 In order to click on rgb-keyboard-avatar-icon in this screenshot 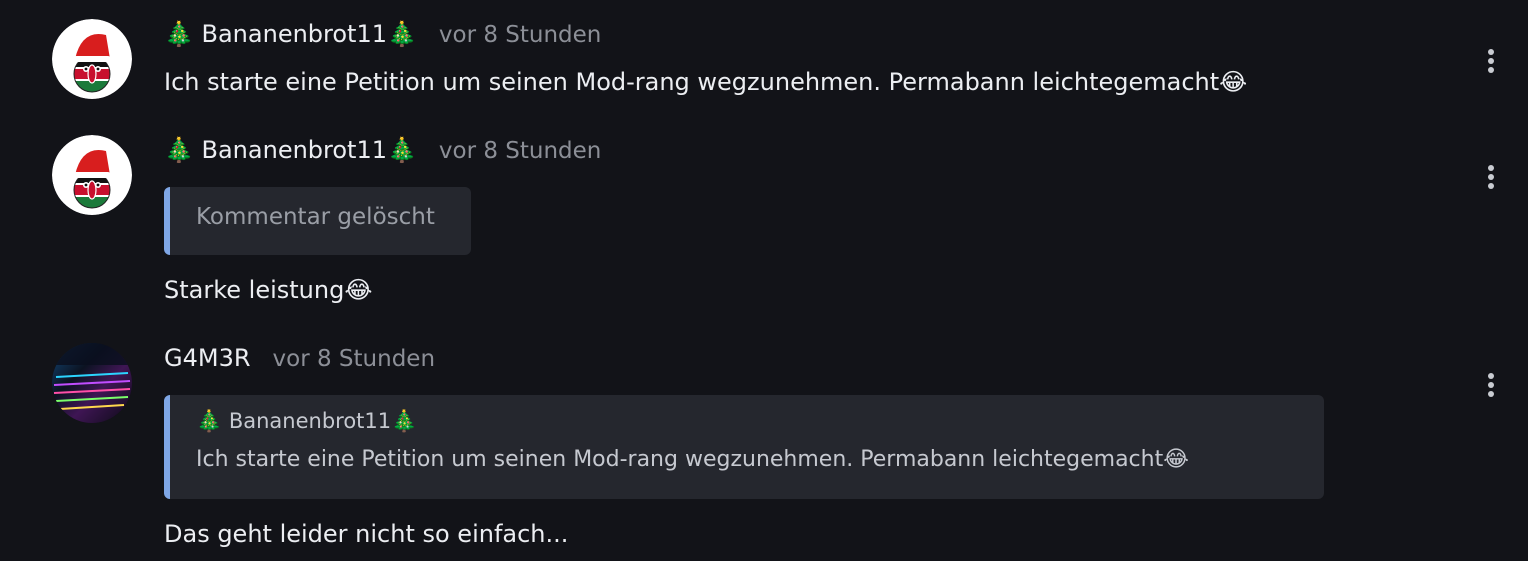, I will do `click(92, 383)`.